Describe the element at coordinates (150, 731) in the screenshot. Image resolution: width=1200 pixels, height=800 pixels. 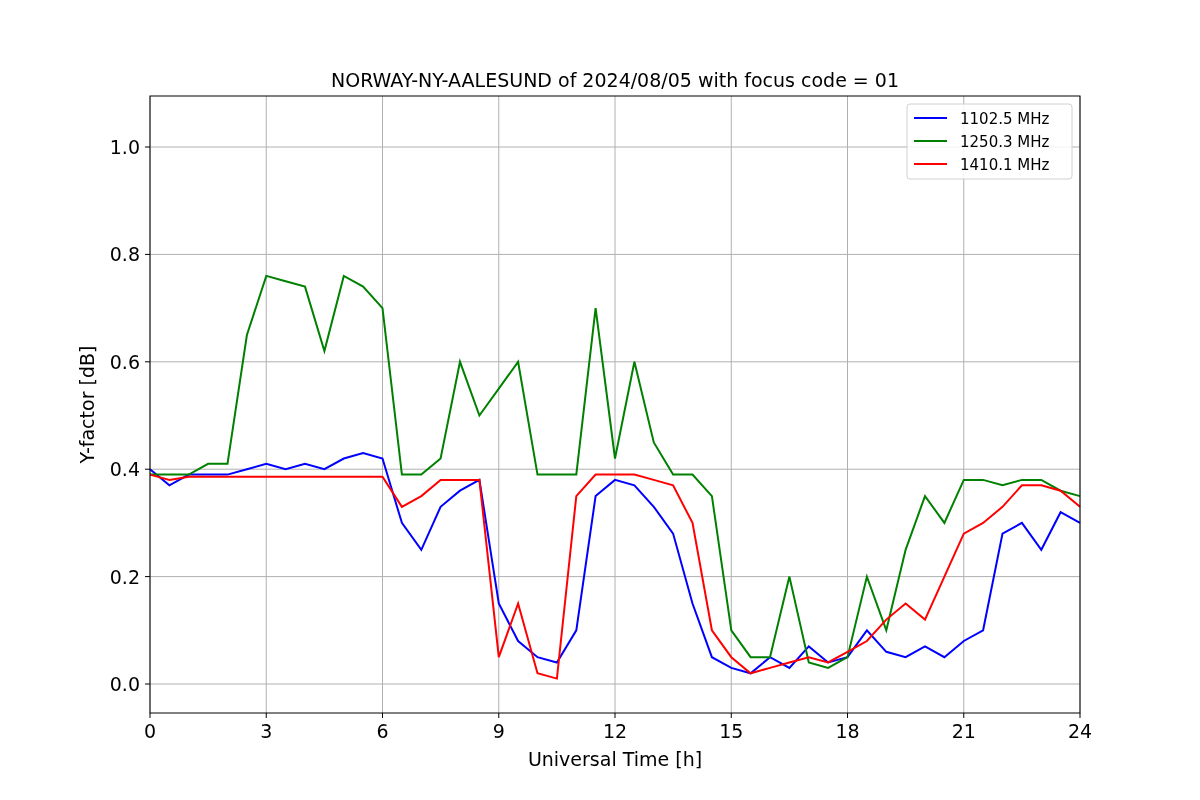
I see `x-tick-label: 0` at that location.